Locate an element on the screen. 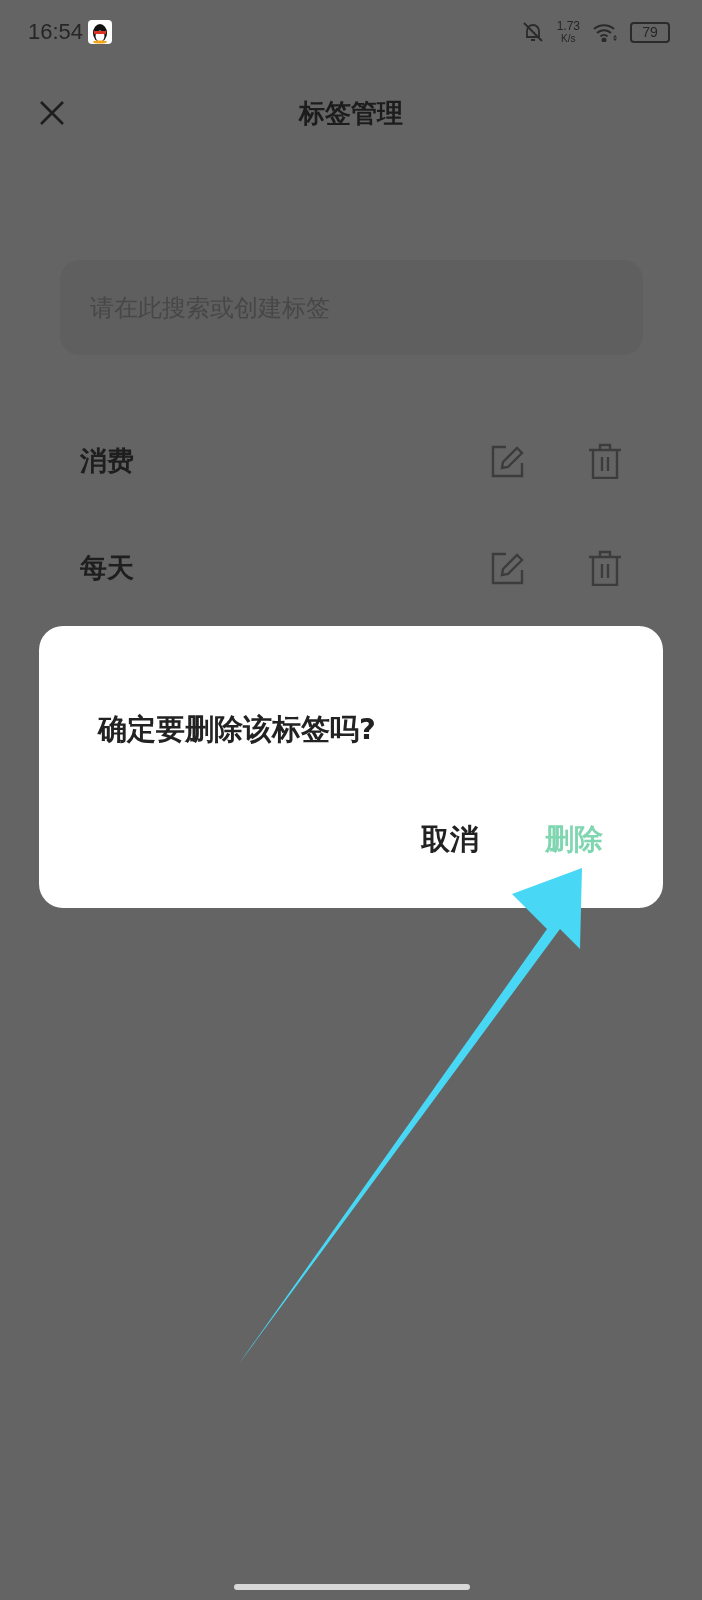  page-title: 标签管理 is located at coordinates (351, 113).